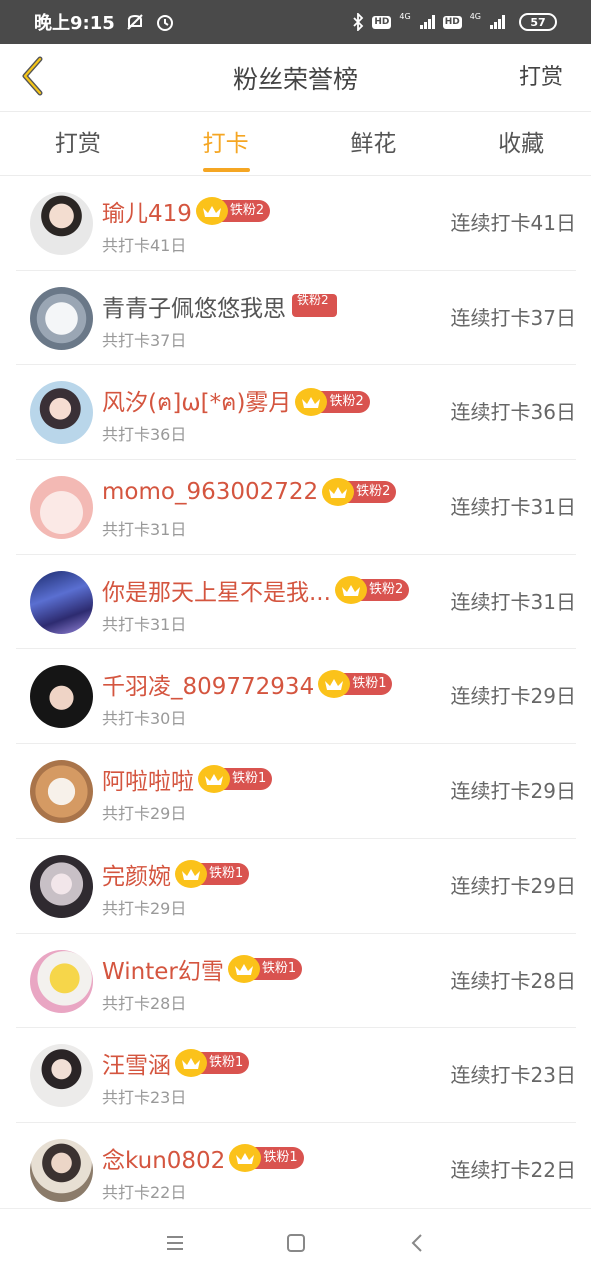  I want to click on network-left: 4G, so click(405, 16).